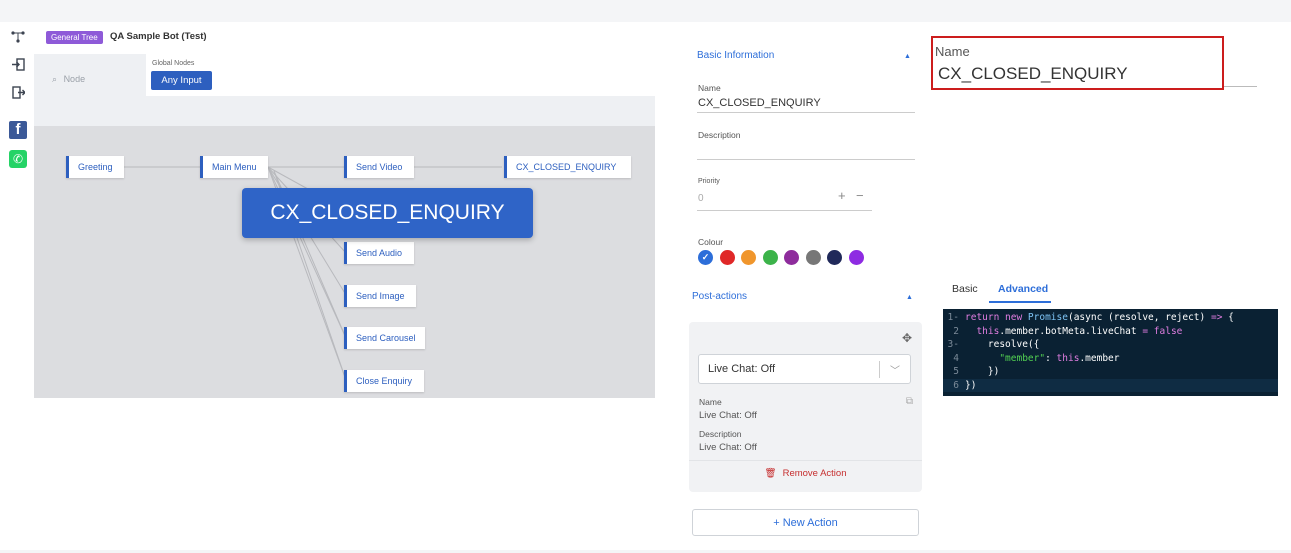 The height and width of the screenshot is (553, 1291). I want to click on priority-label: Priority, so click(709, 181).